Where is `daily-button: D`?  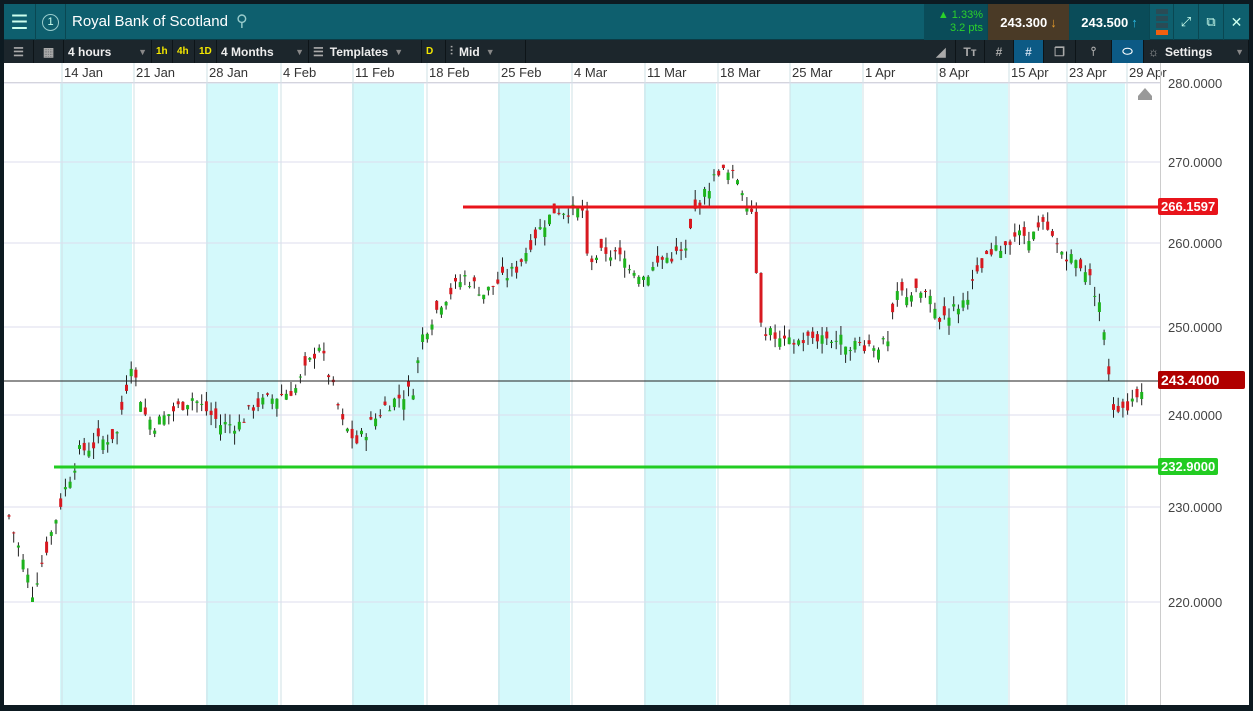
daily-button: D is located at coordinates (434, 51).